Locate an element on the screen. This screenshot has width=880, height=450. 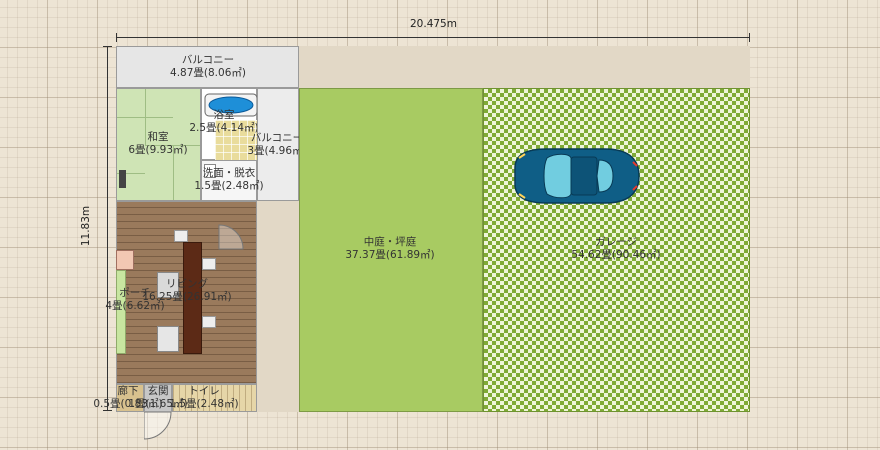
senmen-name: 洗面・脱衣 is located at coordinates (229, 173).